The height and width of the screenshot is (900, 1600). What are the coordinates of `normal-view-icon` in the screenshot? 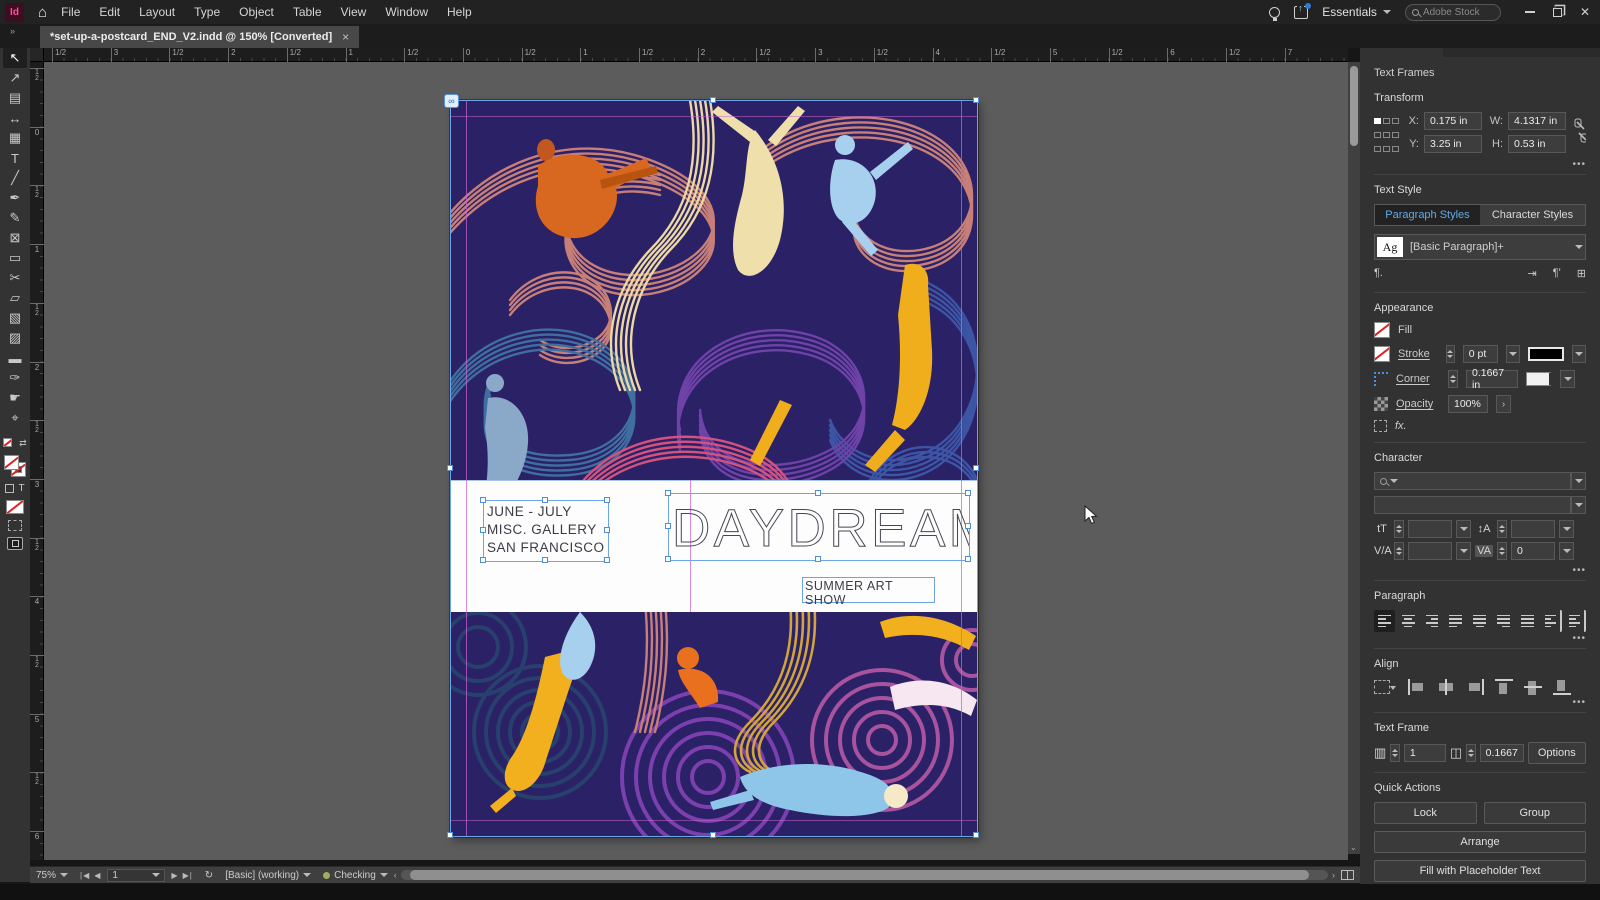 It's located at (15, 525).